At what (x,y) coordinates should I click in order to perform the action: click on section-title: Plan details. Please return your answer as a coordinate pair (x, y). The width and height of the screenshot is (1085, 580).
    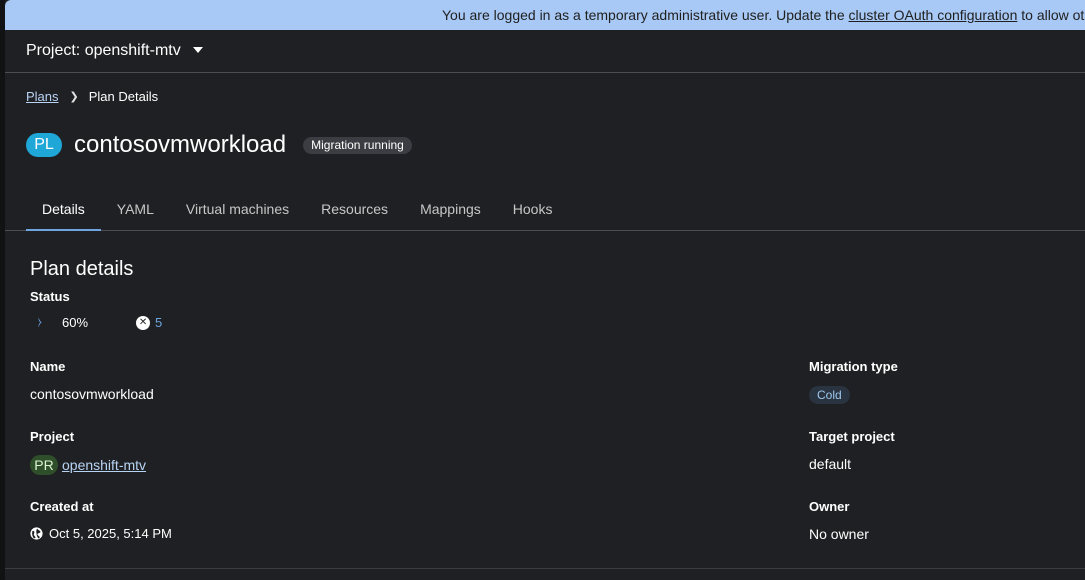
    Looking at the image, I should click on (82, 269).